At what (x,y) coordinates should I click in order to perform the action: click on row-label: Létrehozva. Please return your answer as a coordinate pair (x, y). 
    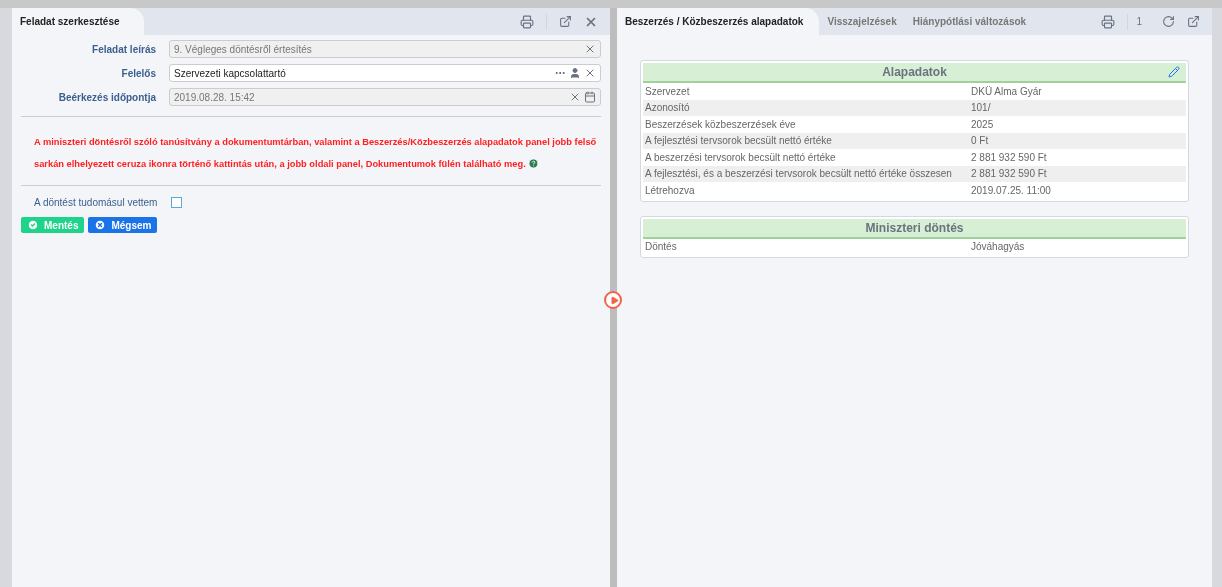
    Looking at the image, I should click on (670, 190).